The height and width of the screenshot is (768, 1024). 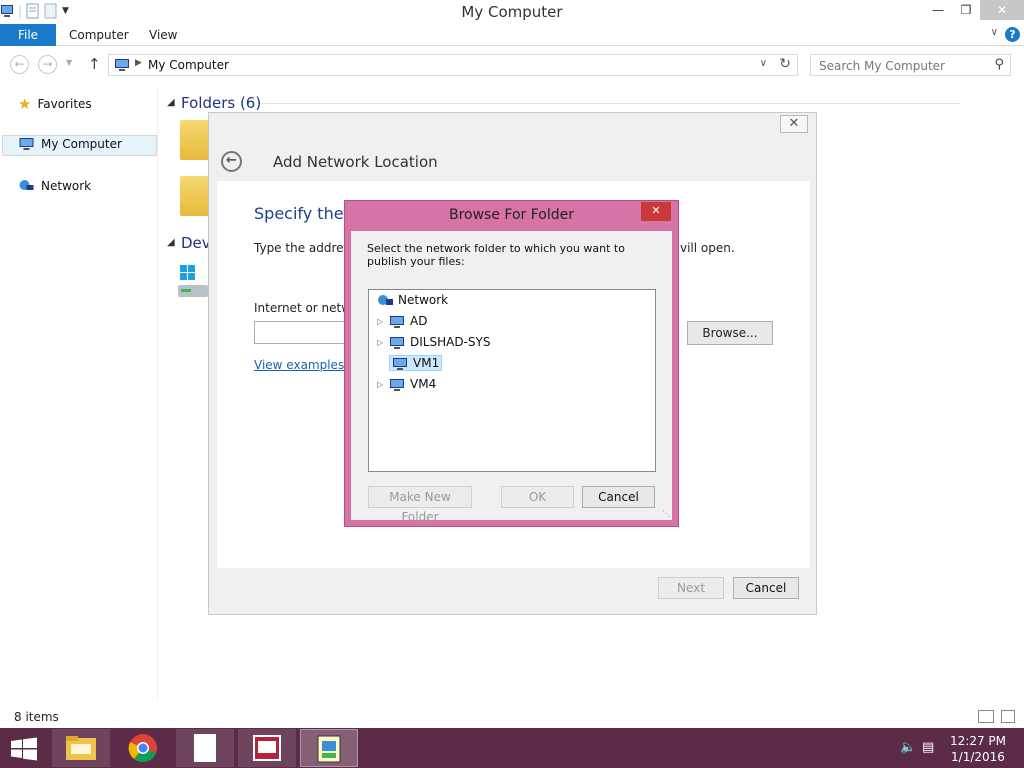 I want to click on restore-button: ❐, so click(x=966, y=10).